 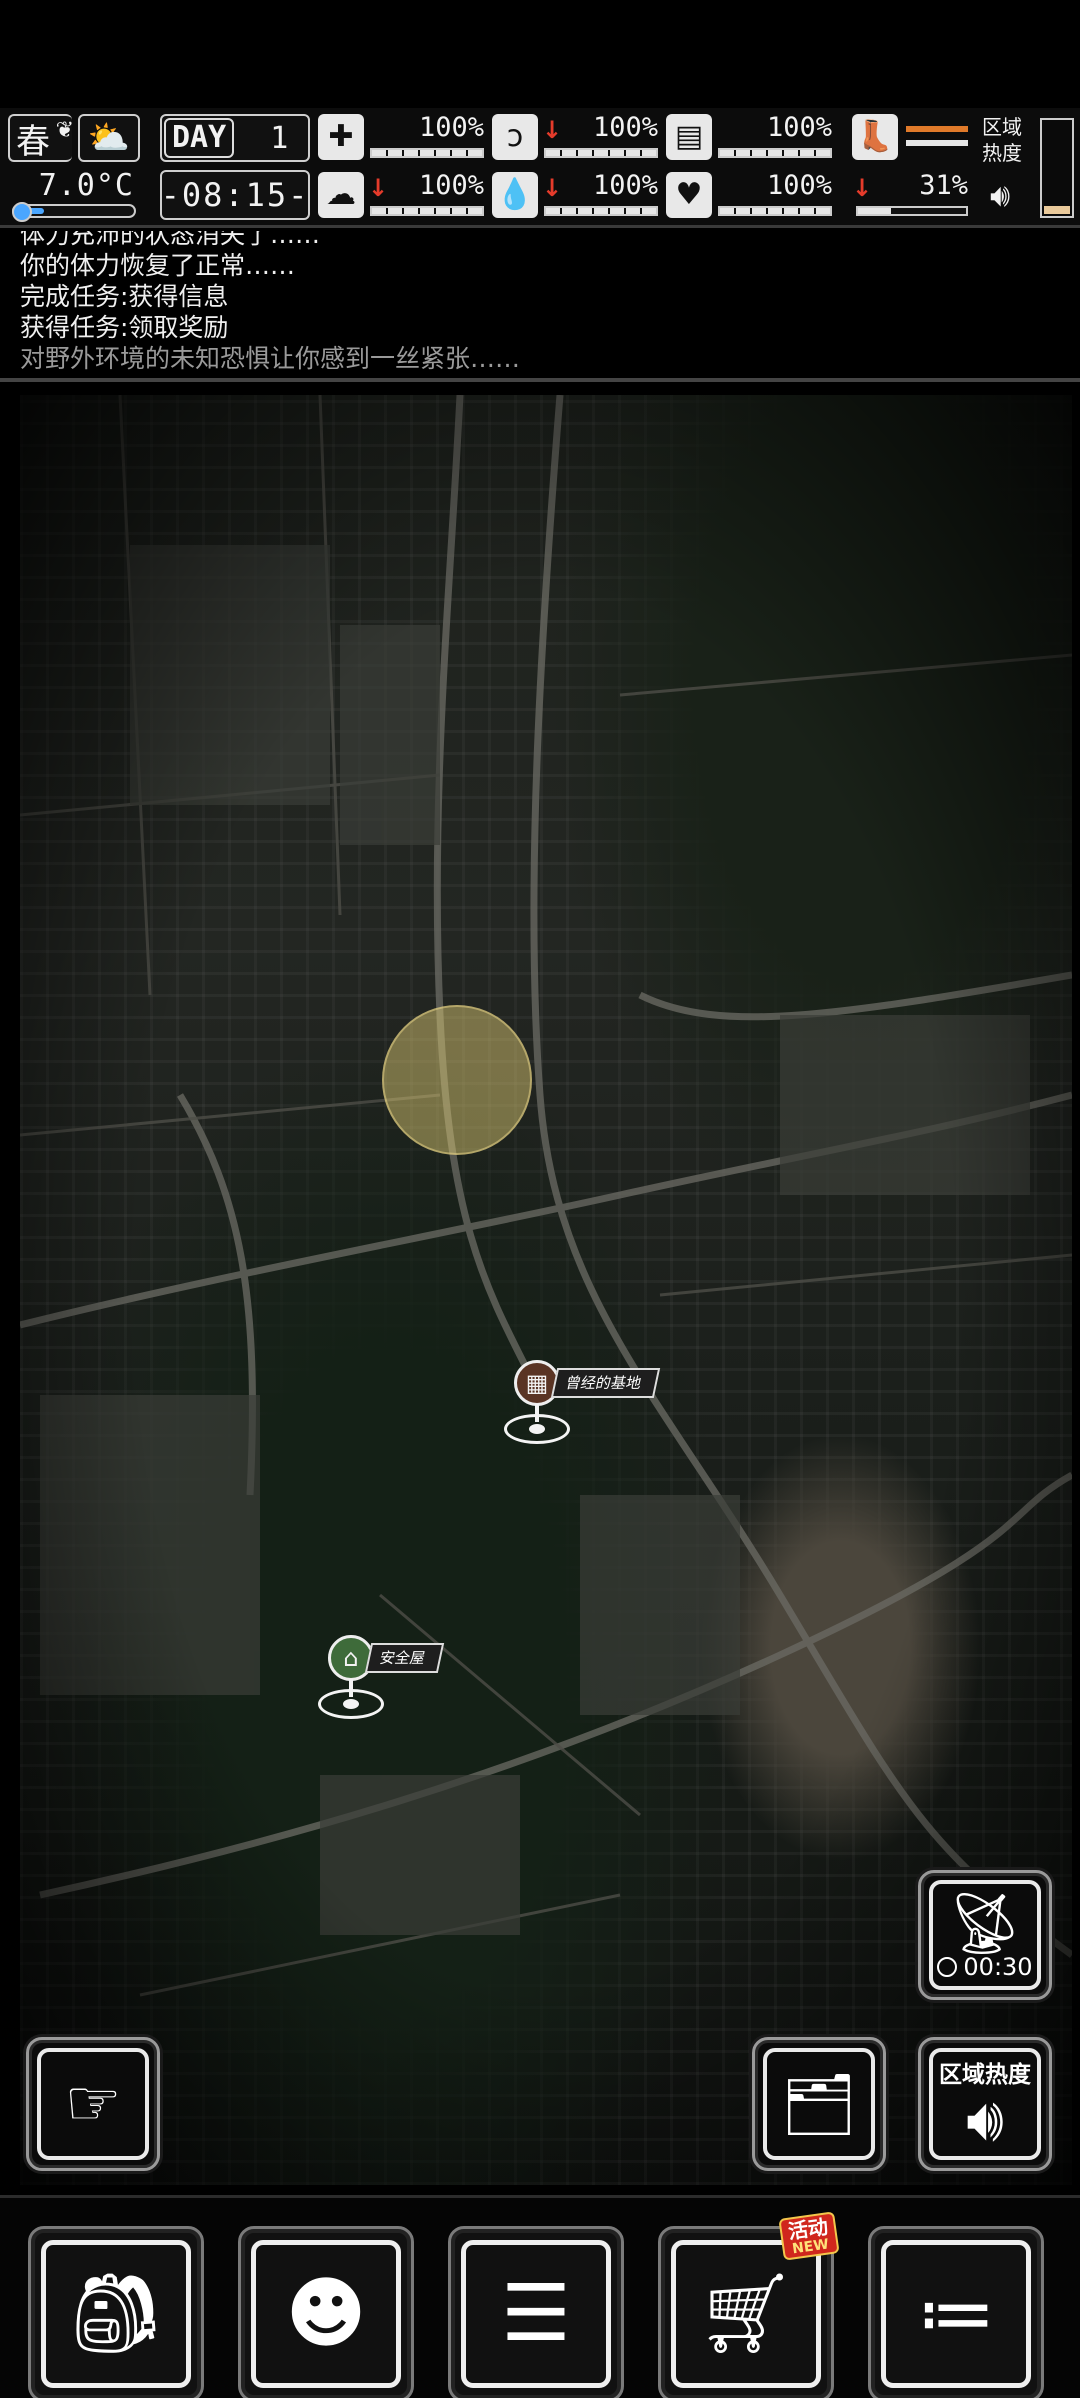 I want to click on thermometer-bulb, so click(x=22, y=212).